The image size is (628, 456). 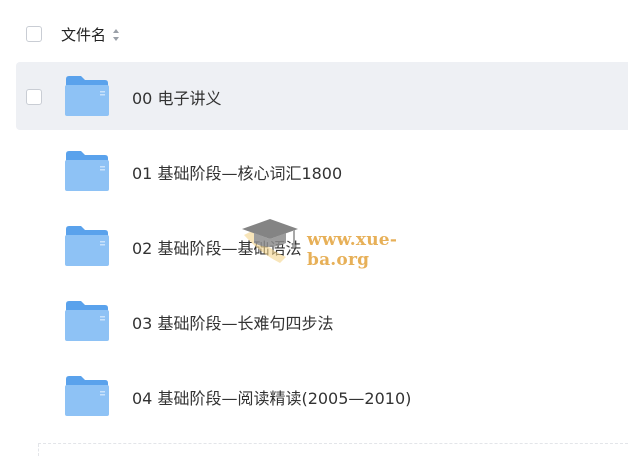 What do you see at coordinates (34, 34) in the screenshot?
I see `select-all-checkbox` at bounding box center [34, 34].